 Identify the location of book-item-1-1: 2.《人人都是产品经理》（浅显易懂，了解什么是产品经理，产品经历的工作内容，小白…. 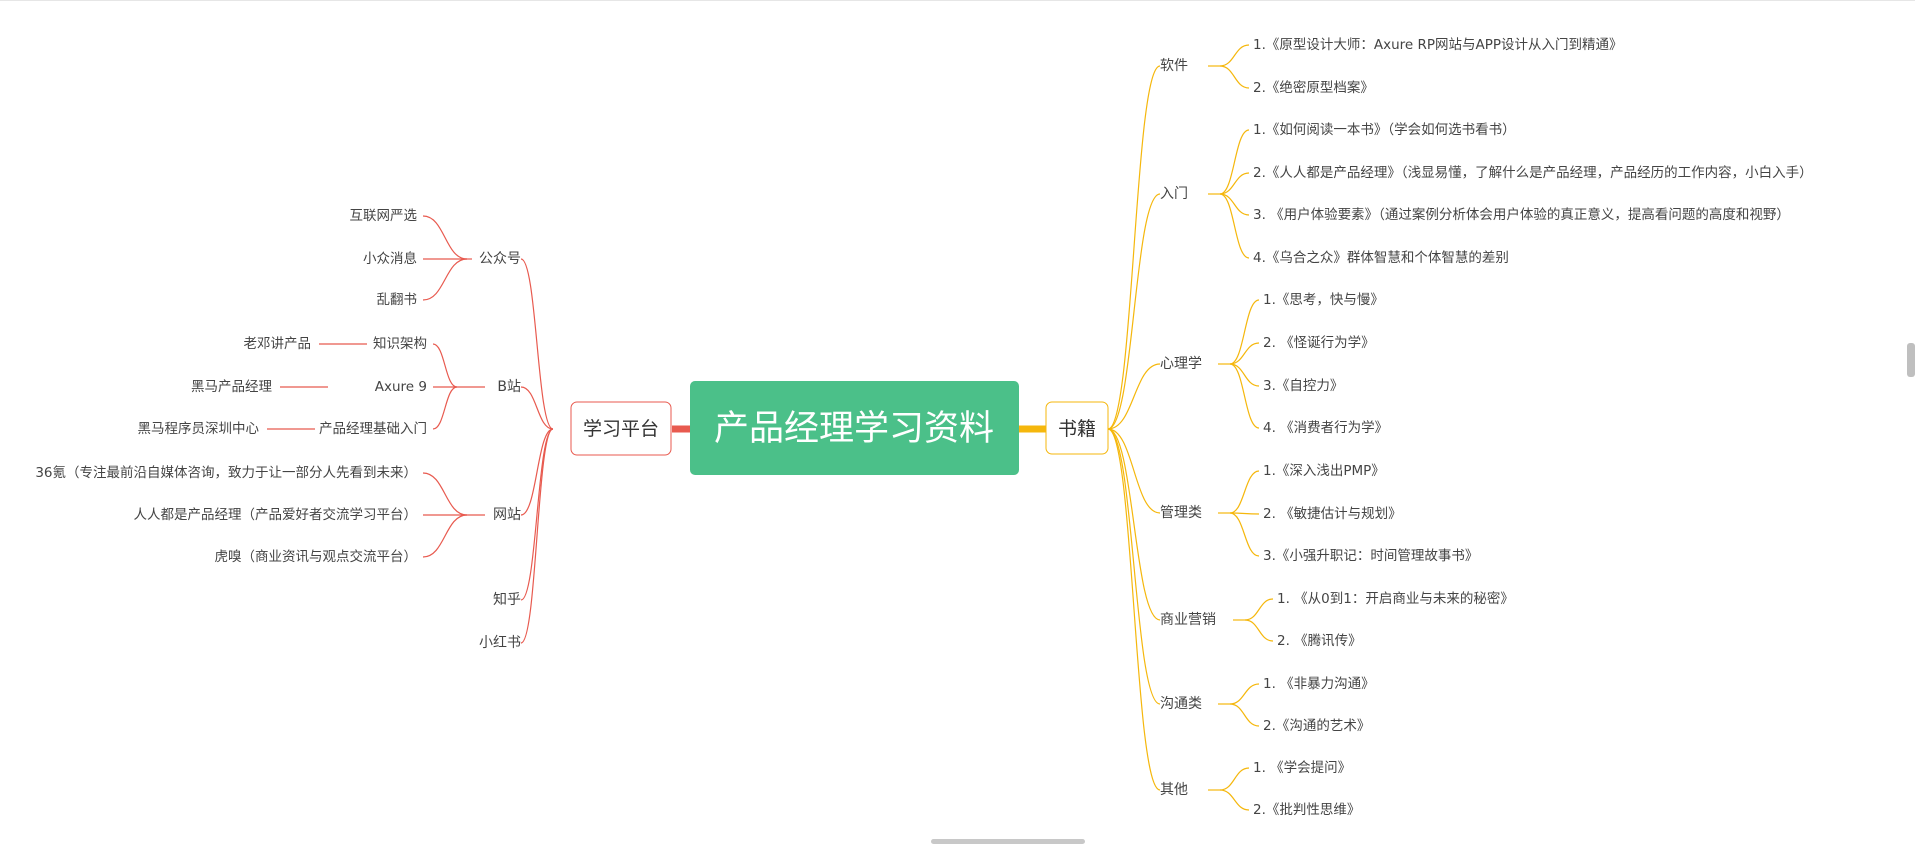
(1533, 172).